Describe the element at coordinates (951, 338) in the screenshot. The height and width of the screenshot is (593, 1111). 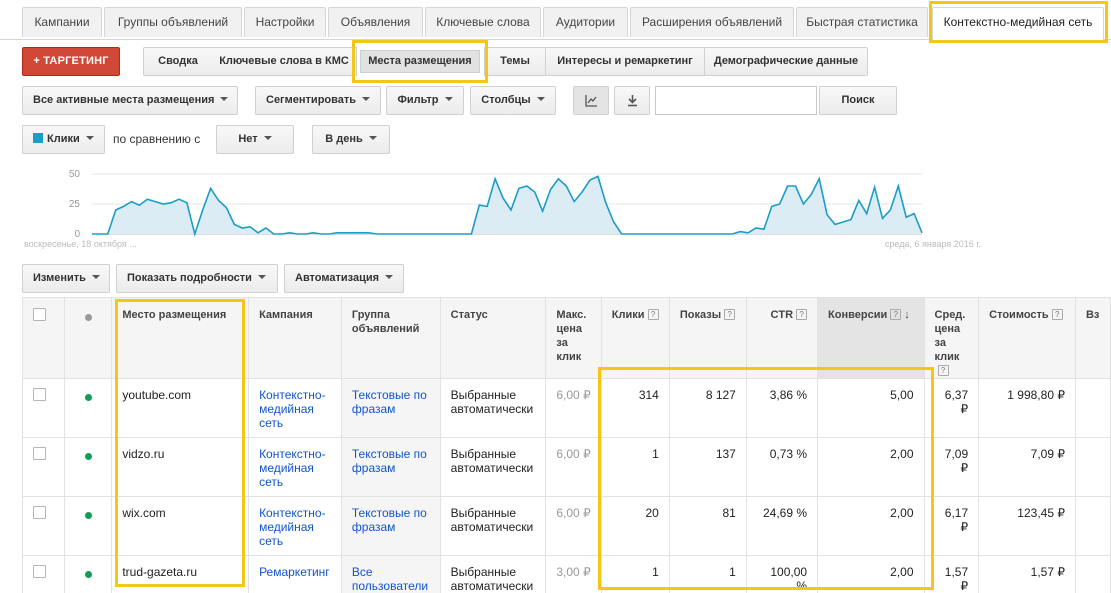
I see `header-avg-cpc: Сред. цена за клик?` at that location.